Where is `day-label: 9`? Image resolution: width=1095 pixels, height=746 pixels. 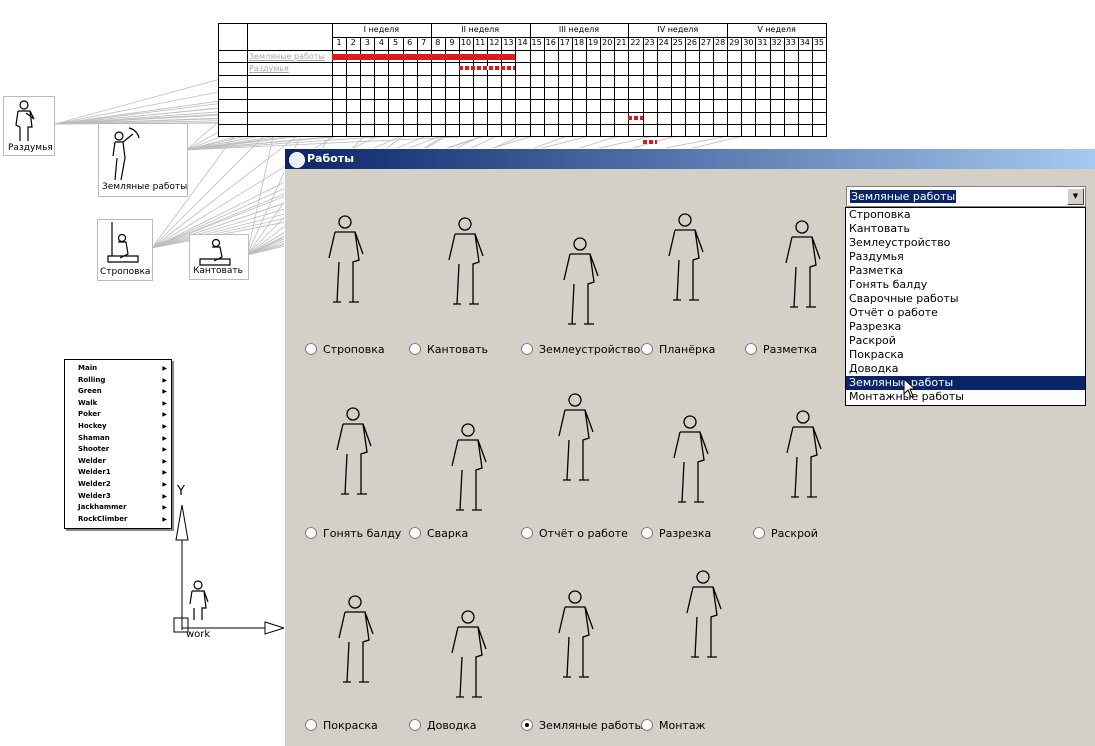
day-label: 9 is located at coordinates (452, 42).